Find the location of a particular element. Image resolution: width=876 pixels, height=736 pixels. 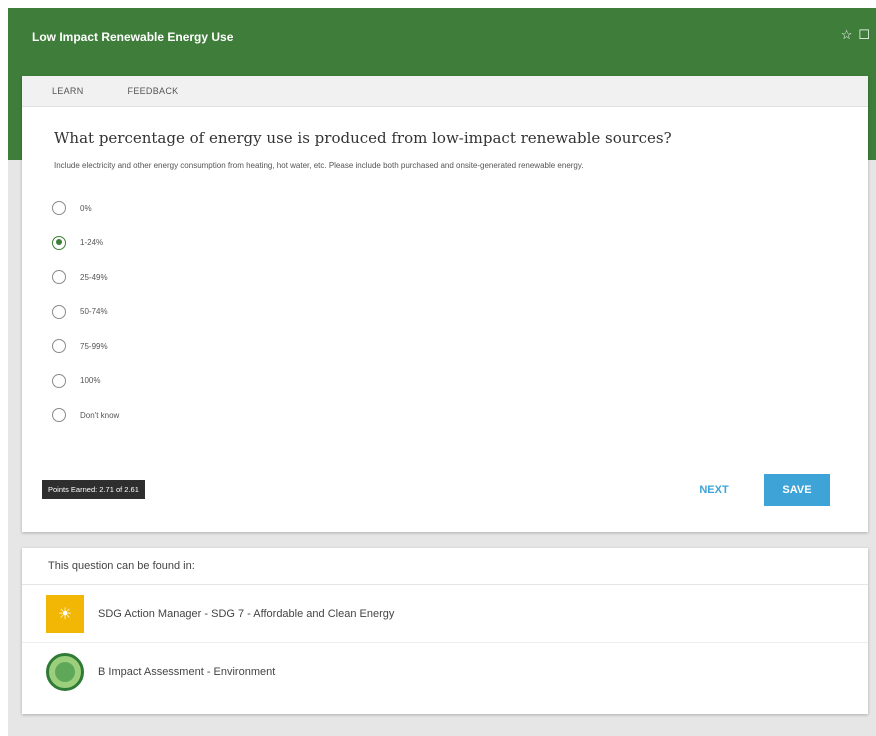

globe-icon is located at coordinates (65, 671).